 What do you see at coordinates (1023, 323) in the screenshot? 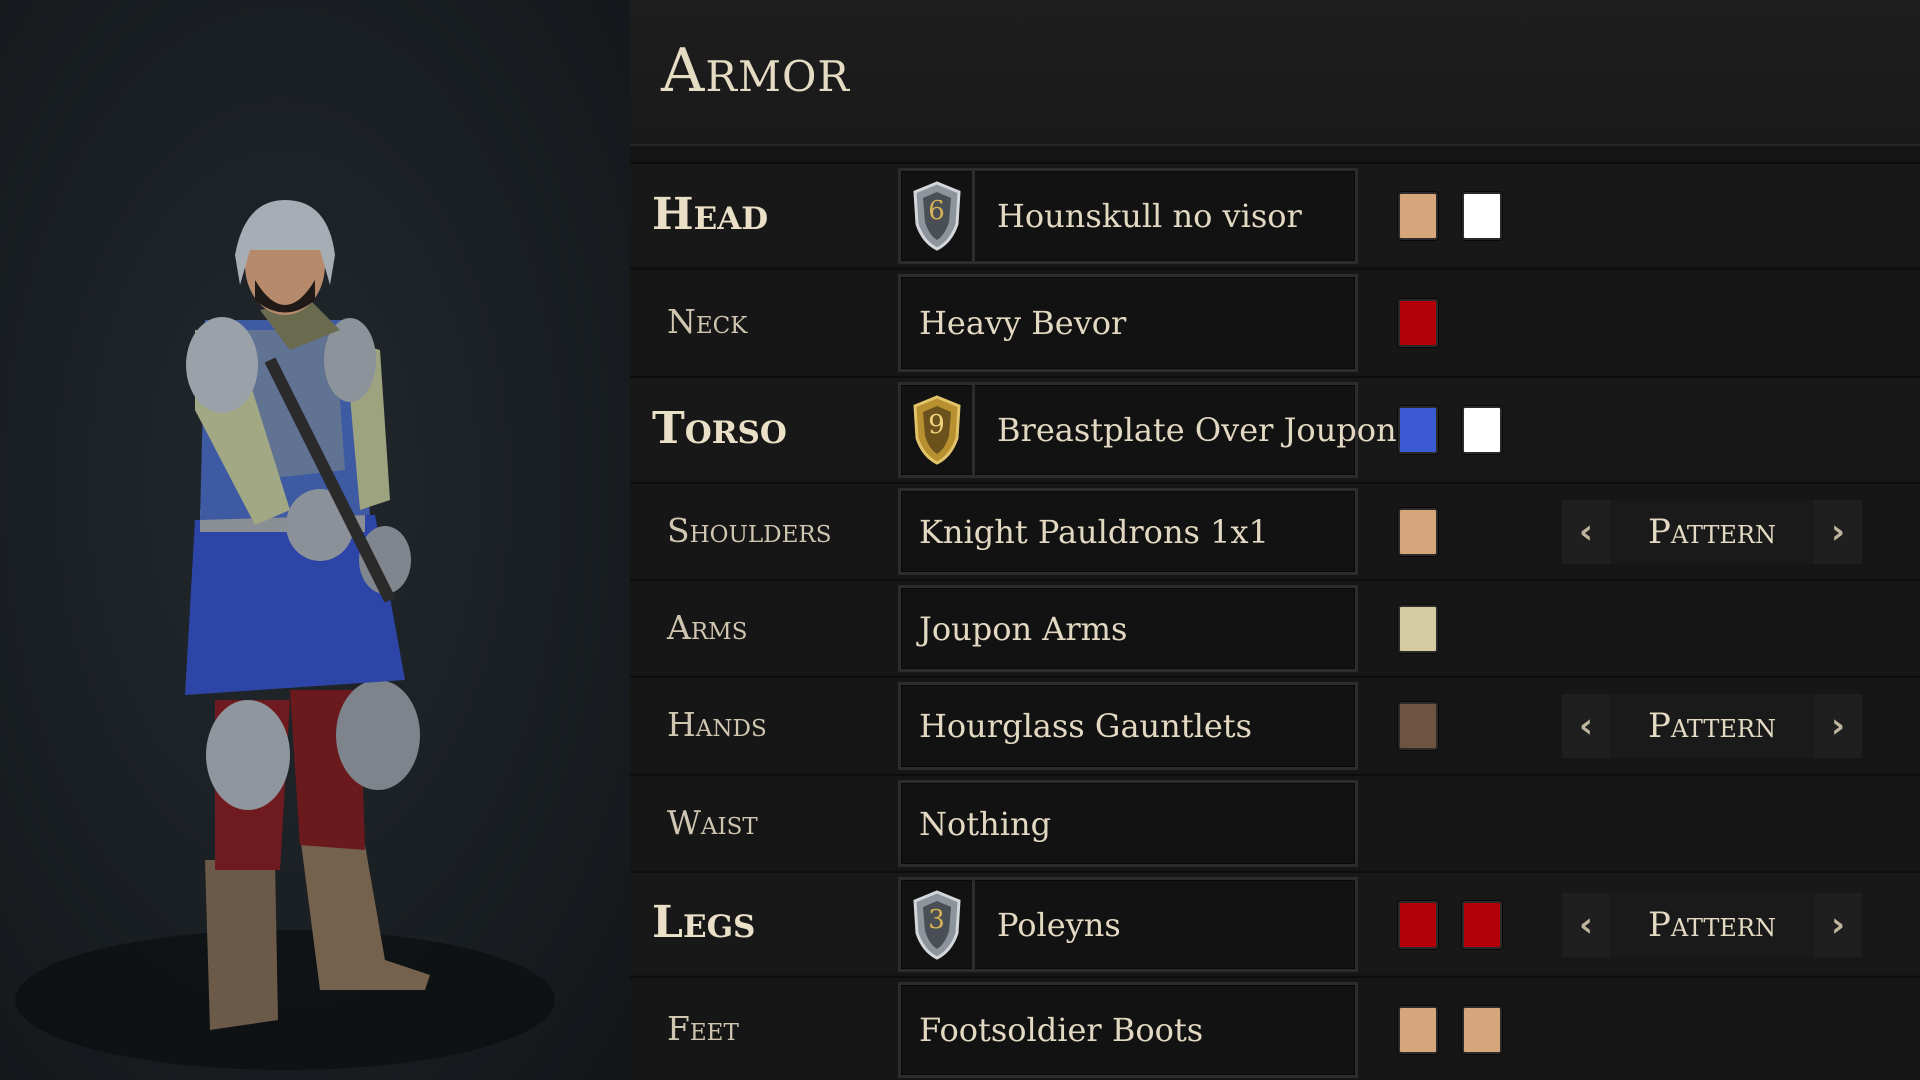
I see `item-name-neck: Heavy Bevor` at bounding box center [1023, 323].